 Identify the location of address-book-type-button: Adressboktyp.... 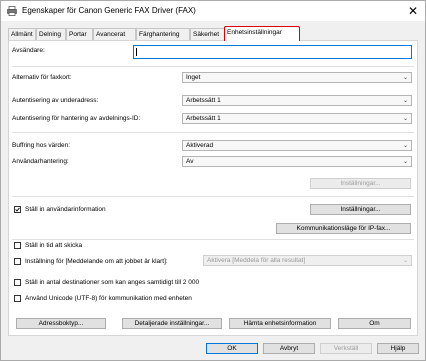
(61, 323).